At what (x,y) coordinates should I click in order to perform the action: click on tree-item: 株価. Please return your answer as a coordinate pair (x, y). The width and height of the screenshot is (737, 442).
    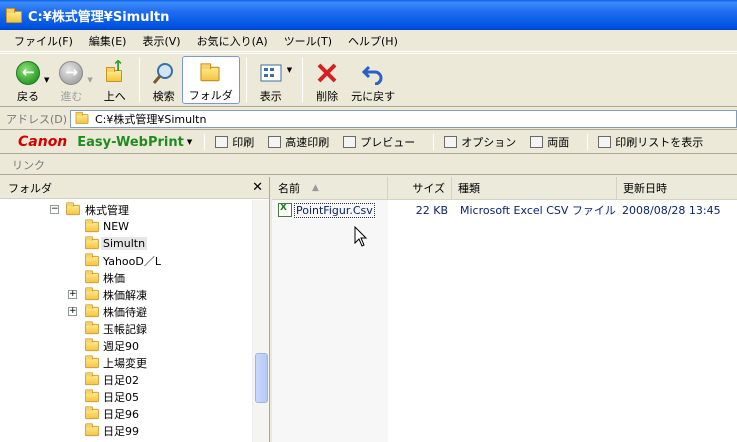
    Looking at the image, I should click on (126, 277).